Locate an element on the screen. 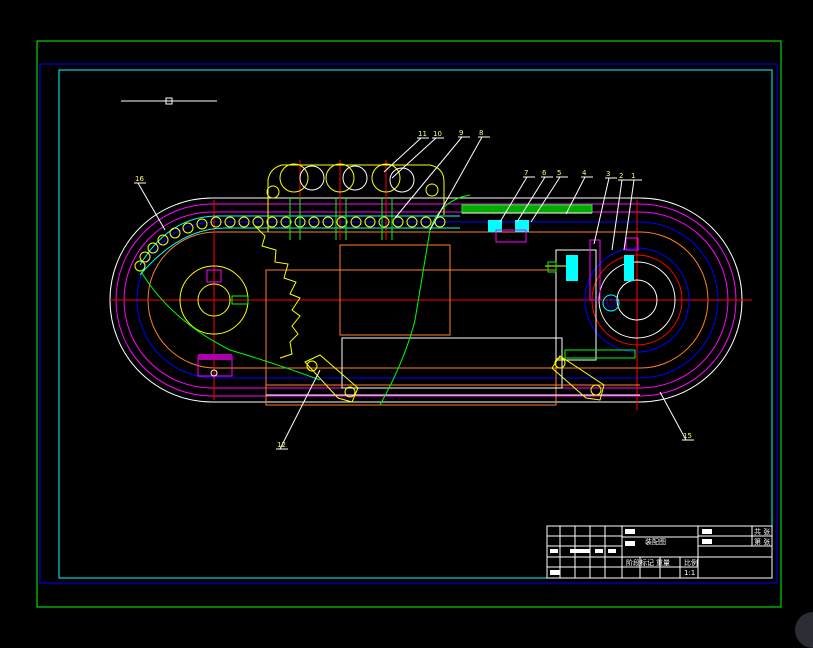 This screenshot has width=813, height=648. balloon-8: 8 is located at coordinates (481, 133).